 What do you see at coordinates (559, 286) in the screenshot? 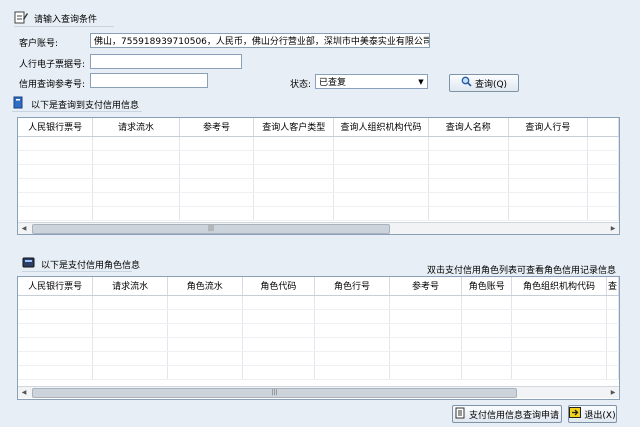
I see `col-header: 角色组织机构代码` at bounding box center [559, 286].